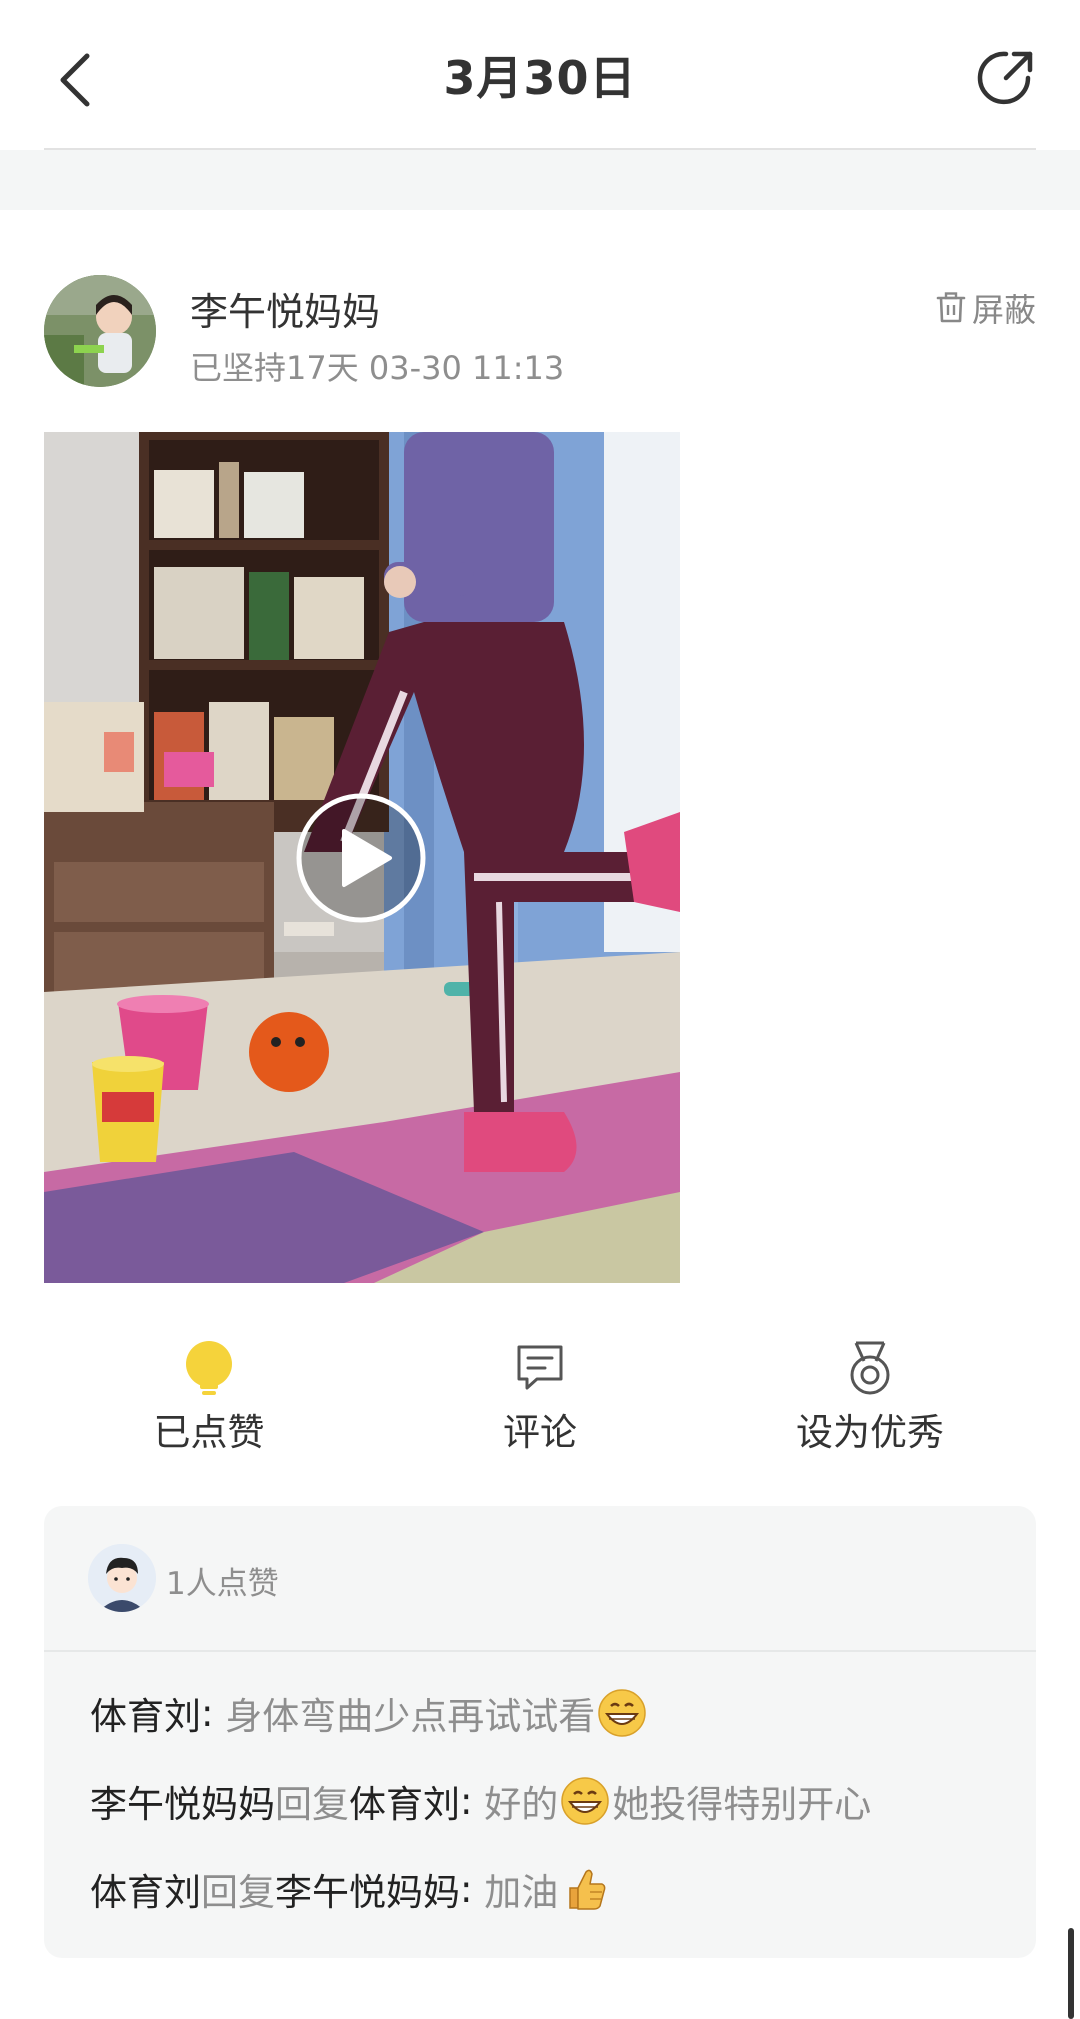 Image resolution: width=1080 pixels, height=2019 pixels. I want to click on comment-text: 加油, so click(521, 1892).